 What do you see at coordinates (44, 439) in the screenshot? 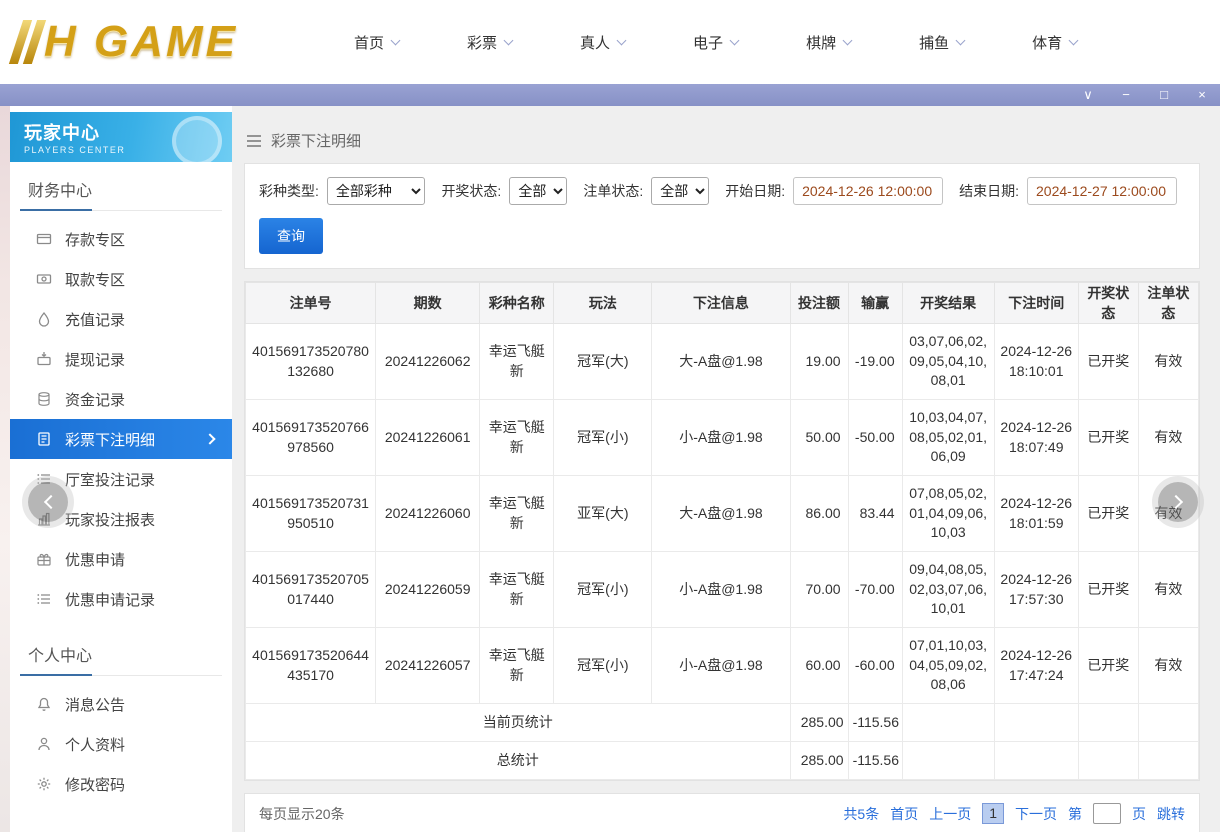
I see `document-list-icon` at bounding box center [44, 439].